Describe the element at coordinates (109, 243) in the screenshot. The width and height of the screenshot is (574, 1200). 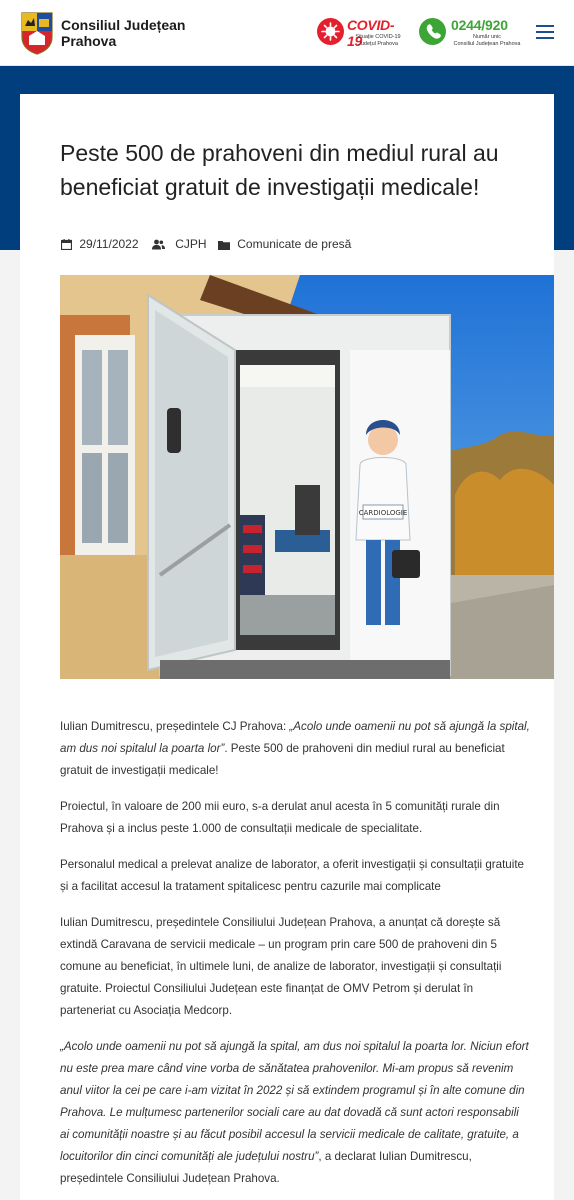
I see `article-date: 29/11/2022` at that location.